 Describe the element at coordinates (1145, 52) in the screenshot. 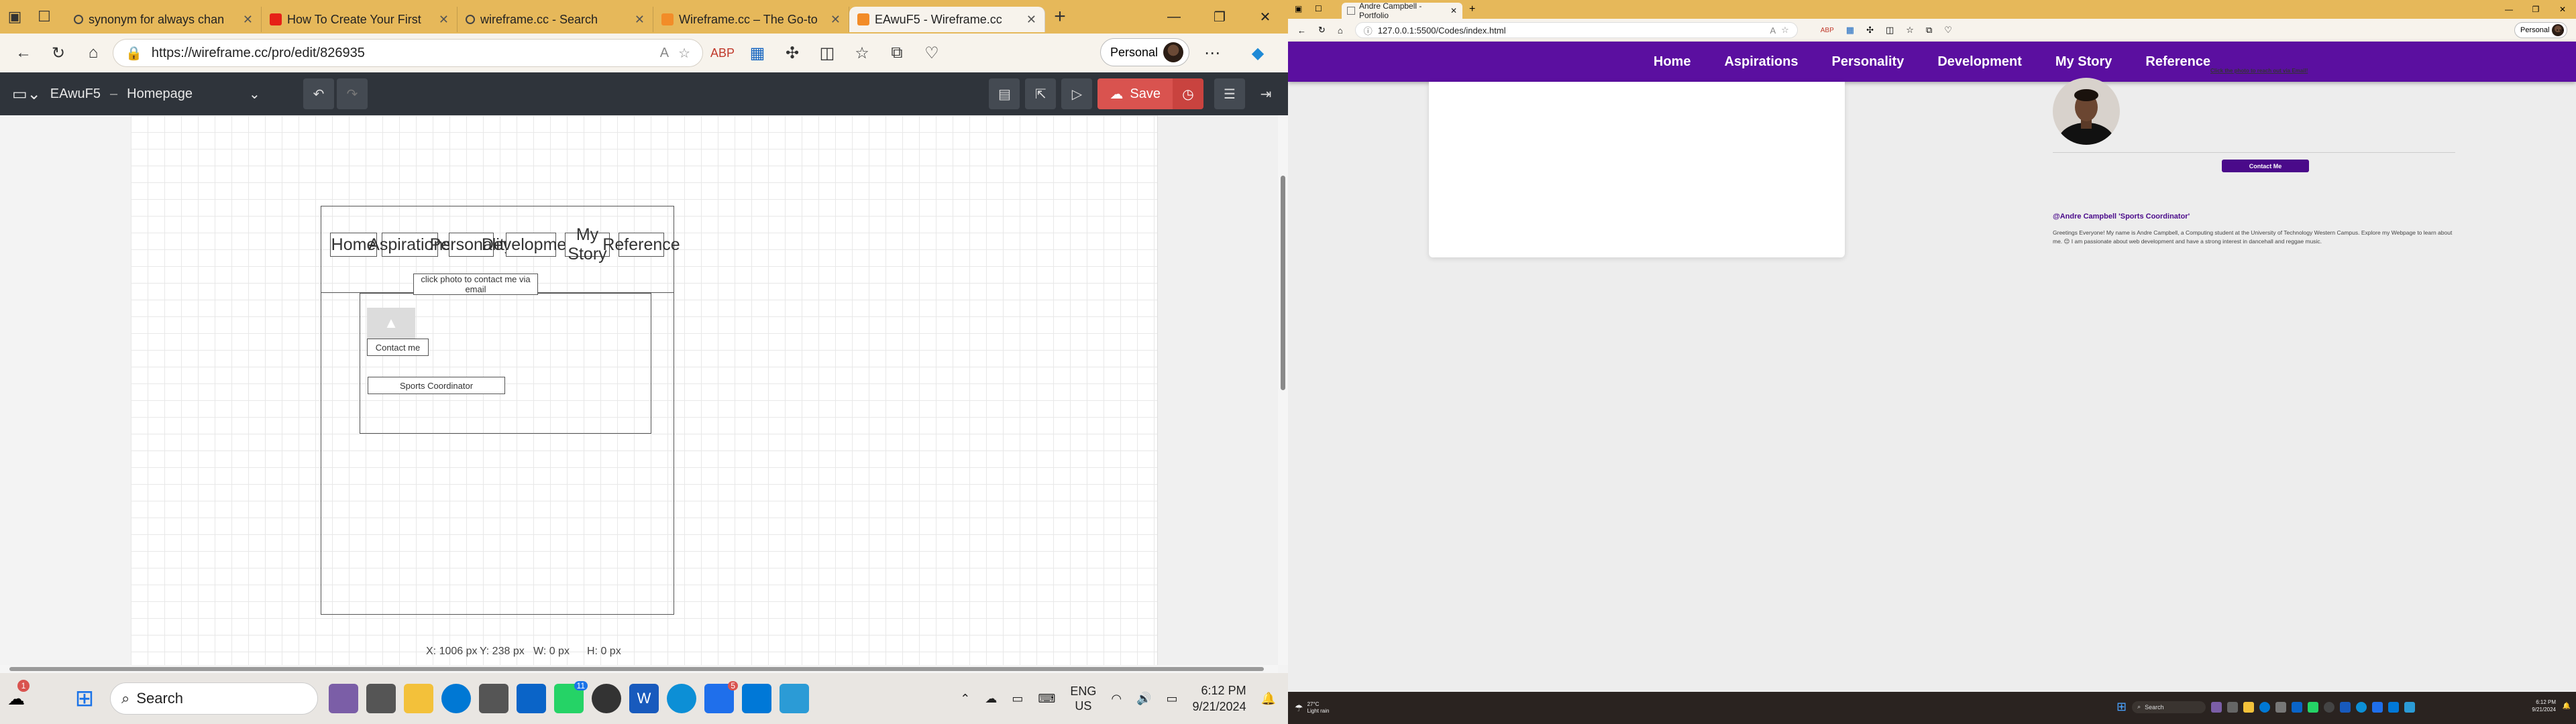

I see `profile-button: Personal` at that location.